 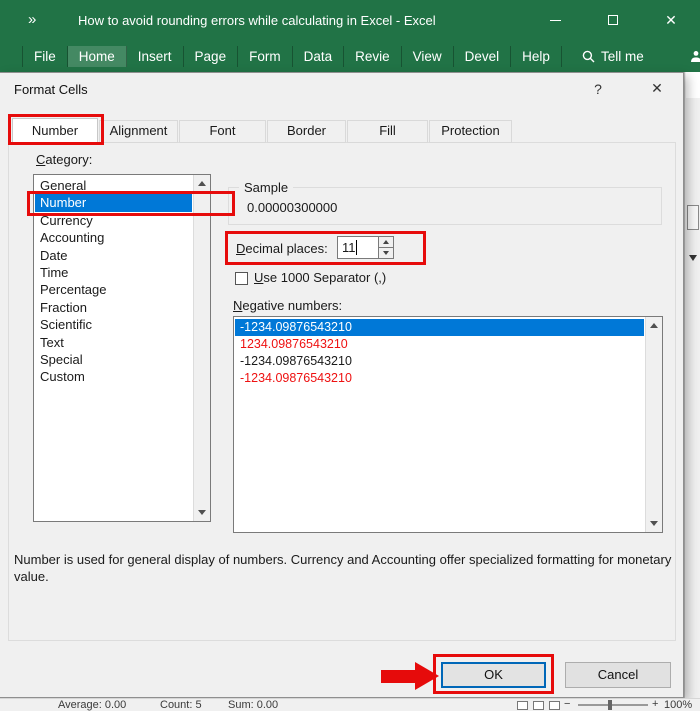 What do you see at coordinates (306, 131) in the screenshot?
I see `dialog-tab-border: Border` at bounding box center [306, 131].